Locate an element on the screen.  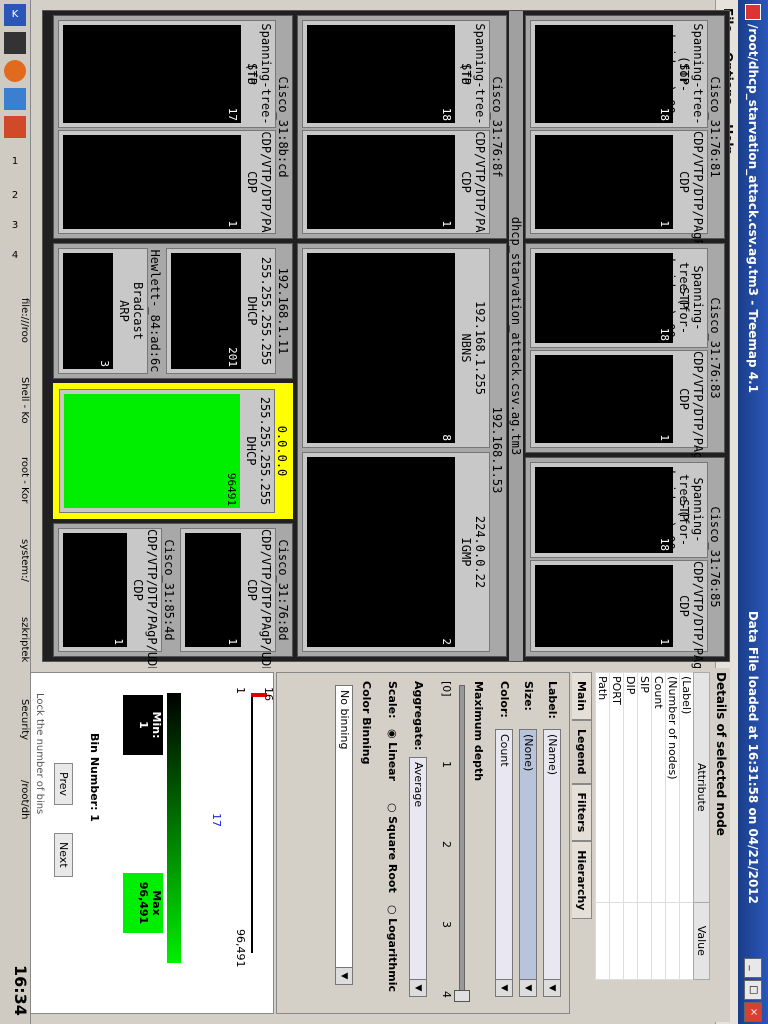
slider-handle is located at coordinates (462, 996).